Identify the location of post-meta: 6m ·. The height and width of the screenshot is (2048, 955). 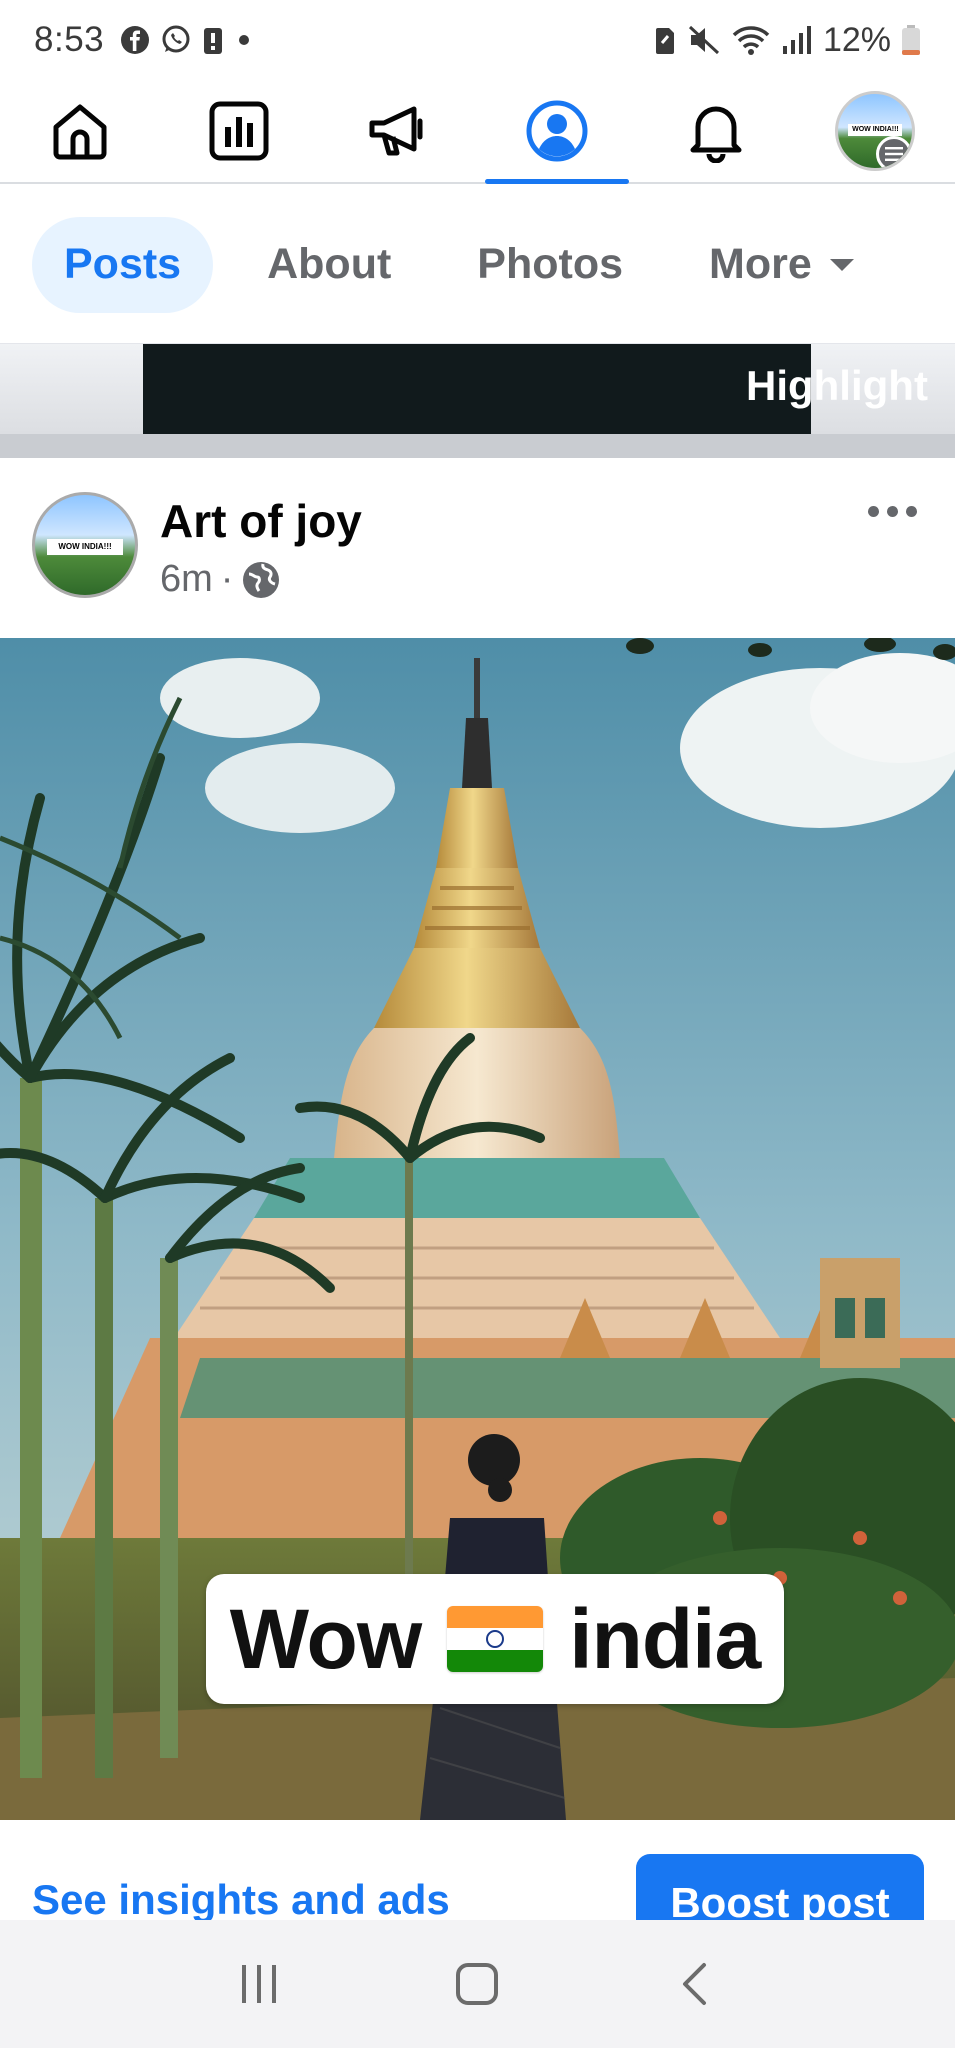
(220, 579).